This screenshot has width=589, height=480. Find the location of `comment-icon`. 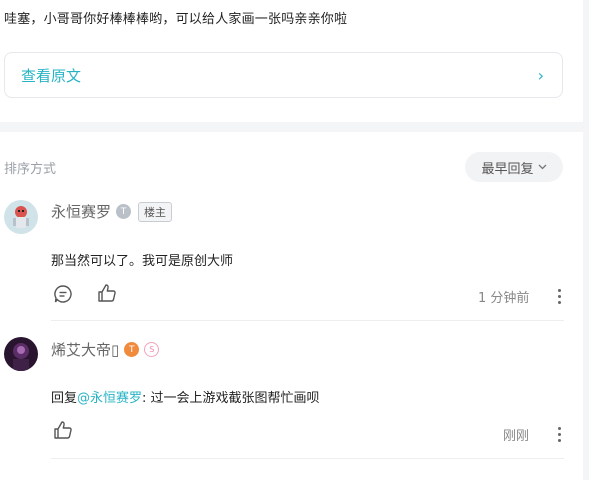

comment-icon is located at coordinates (63, 296).